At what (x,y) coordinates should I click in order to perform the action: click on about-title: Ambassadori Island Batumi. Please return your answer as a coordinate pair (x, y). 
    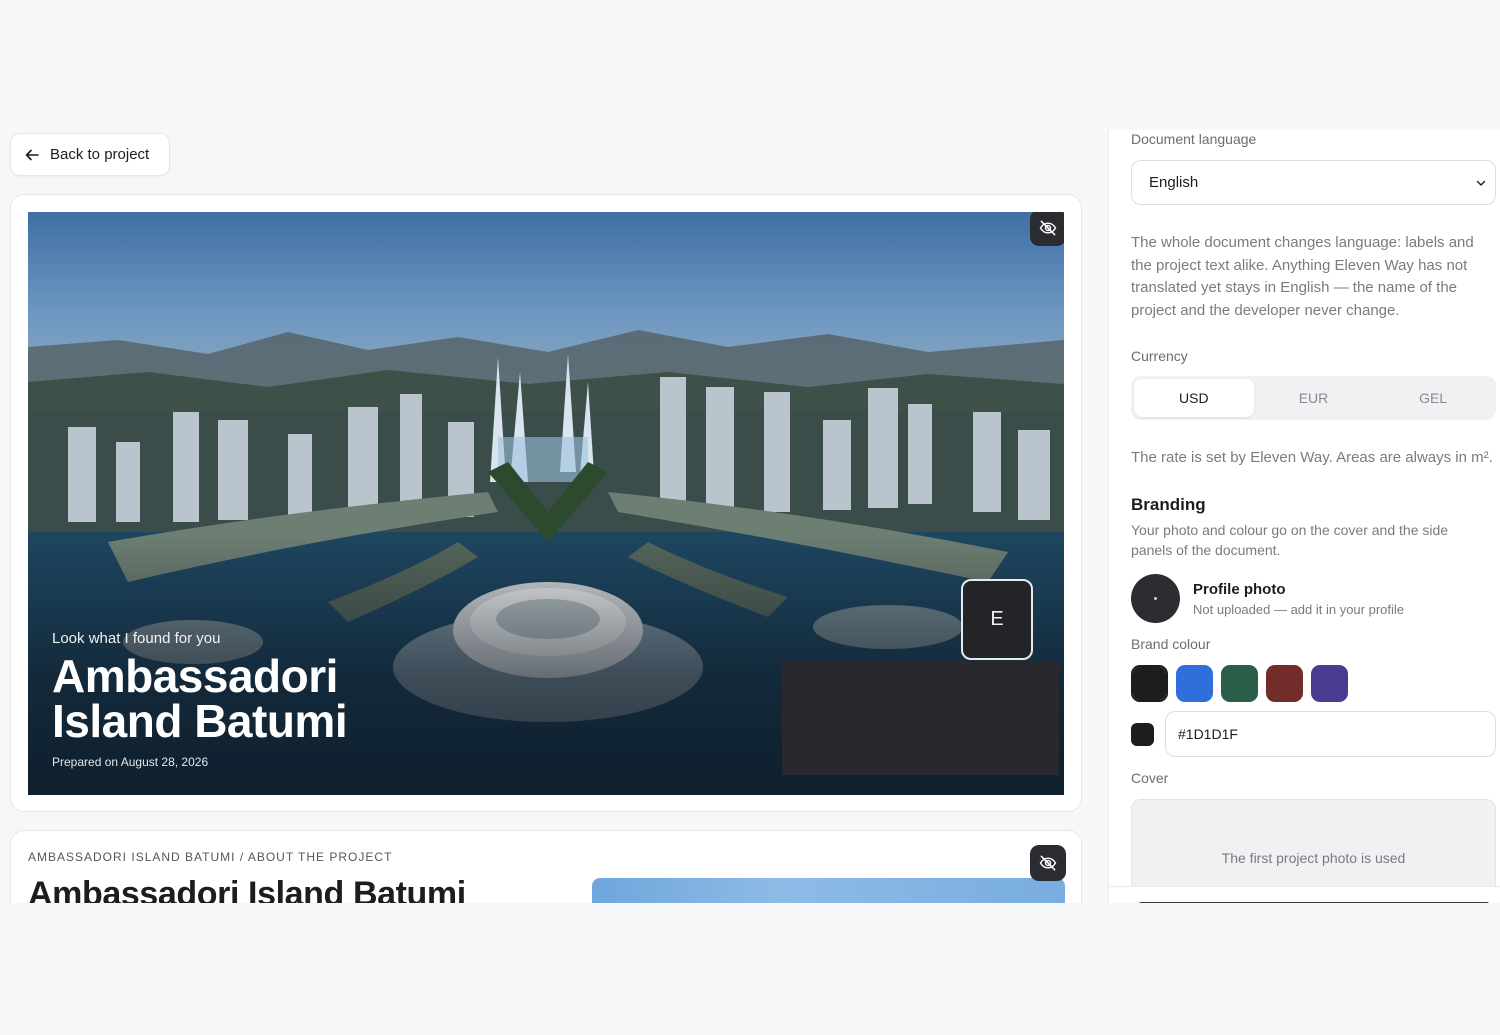
    Looking at the image, I should click on (247, 889).